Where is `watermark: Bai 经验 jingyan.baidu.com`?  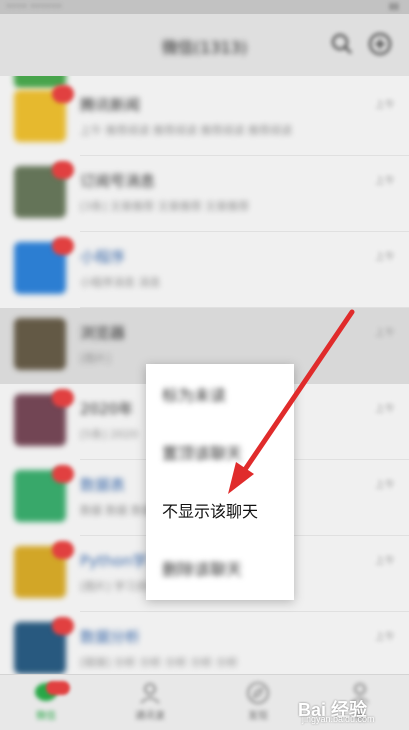
watermark: Bai 经验 jingyan.baidu.com is located at coordinates (343, 708).